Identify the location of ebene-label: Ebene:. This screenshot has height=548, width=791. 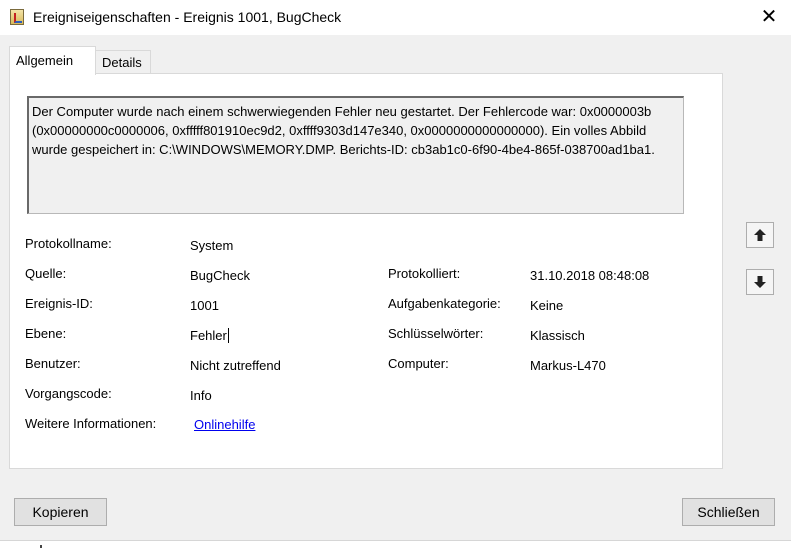
(46, 333).